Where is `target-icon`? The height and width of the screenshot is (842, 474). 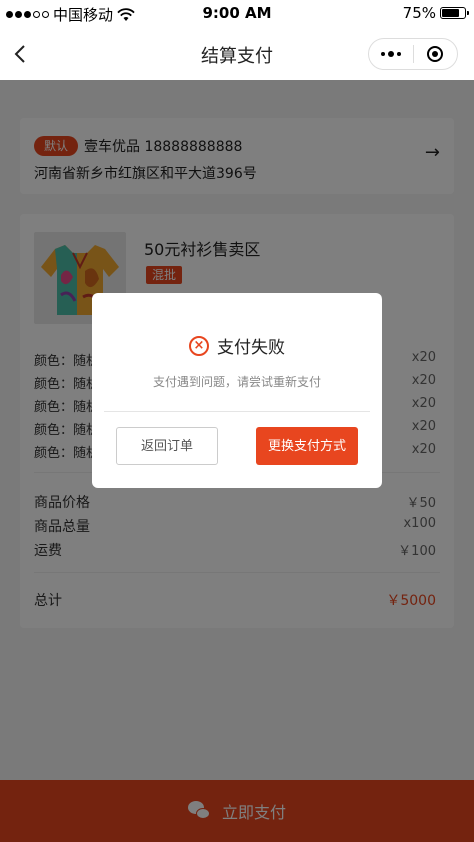 target-icon is located at coordinates (435, 54).